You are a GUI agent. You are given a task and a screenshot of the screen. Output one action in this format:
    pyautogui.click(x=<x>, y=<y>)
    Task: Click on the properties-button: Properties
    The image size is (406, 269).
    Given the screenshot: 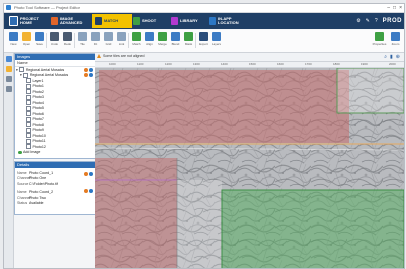 What is the action you would take?
    pyautogui.click(x=379, y=39)
    